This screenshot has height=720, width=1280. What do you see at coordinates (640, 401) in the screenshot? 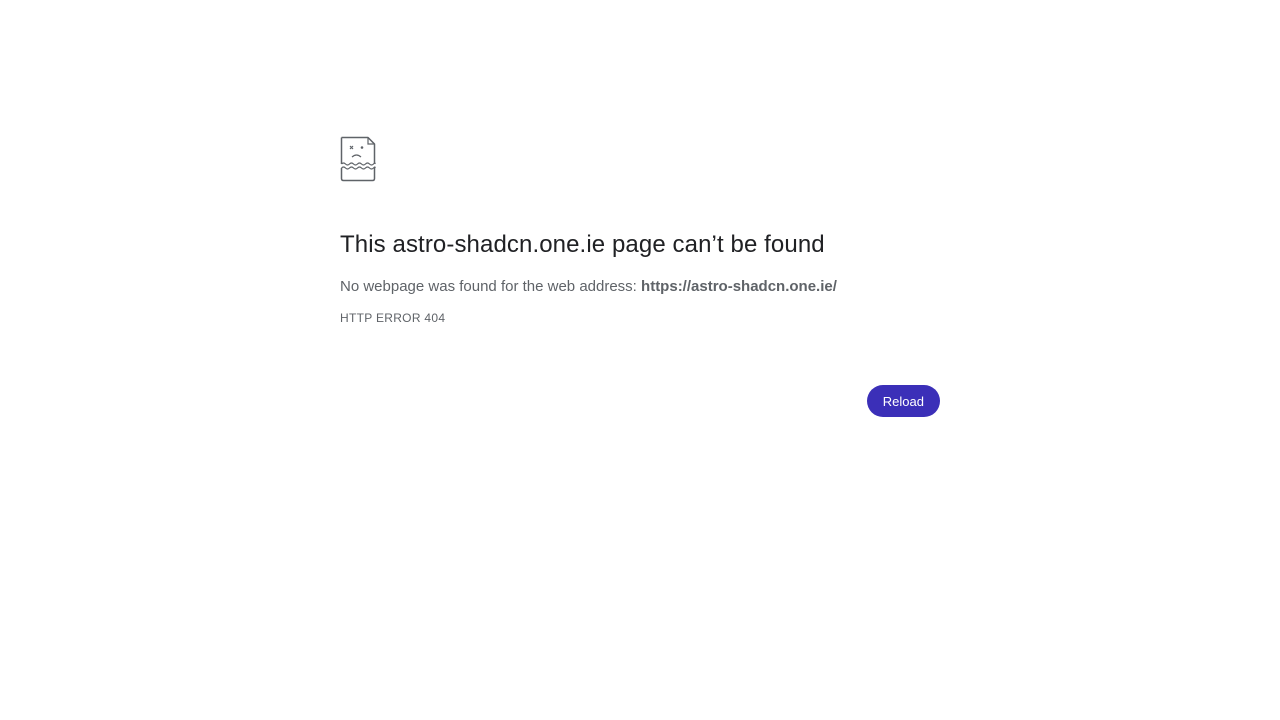
I see `action-row: Reload` at bounding box center [640, 401].